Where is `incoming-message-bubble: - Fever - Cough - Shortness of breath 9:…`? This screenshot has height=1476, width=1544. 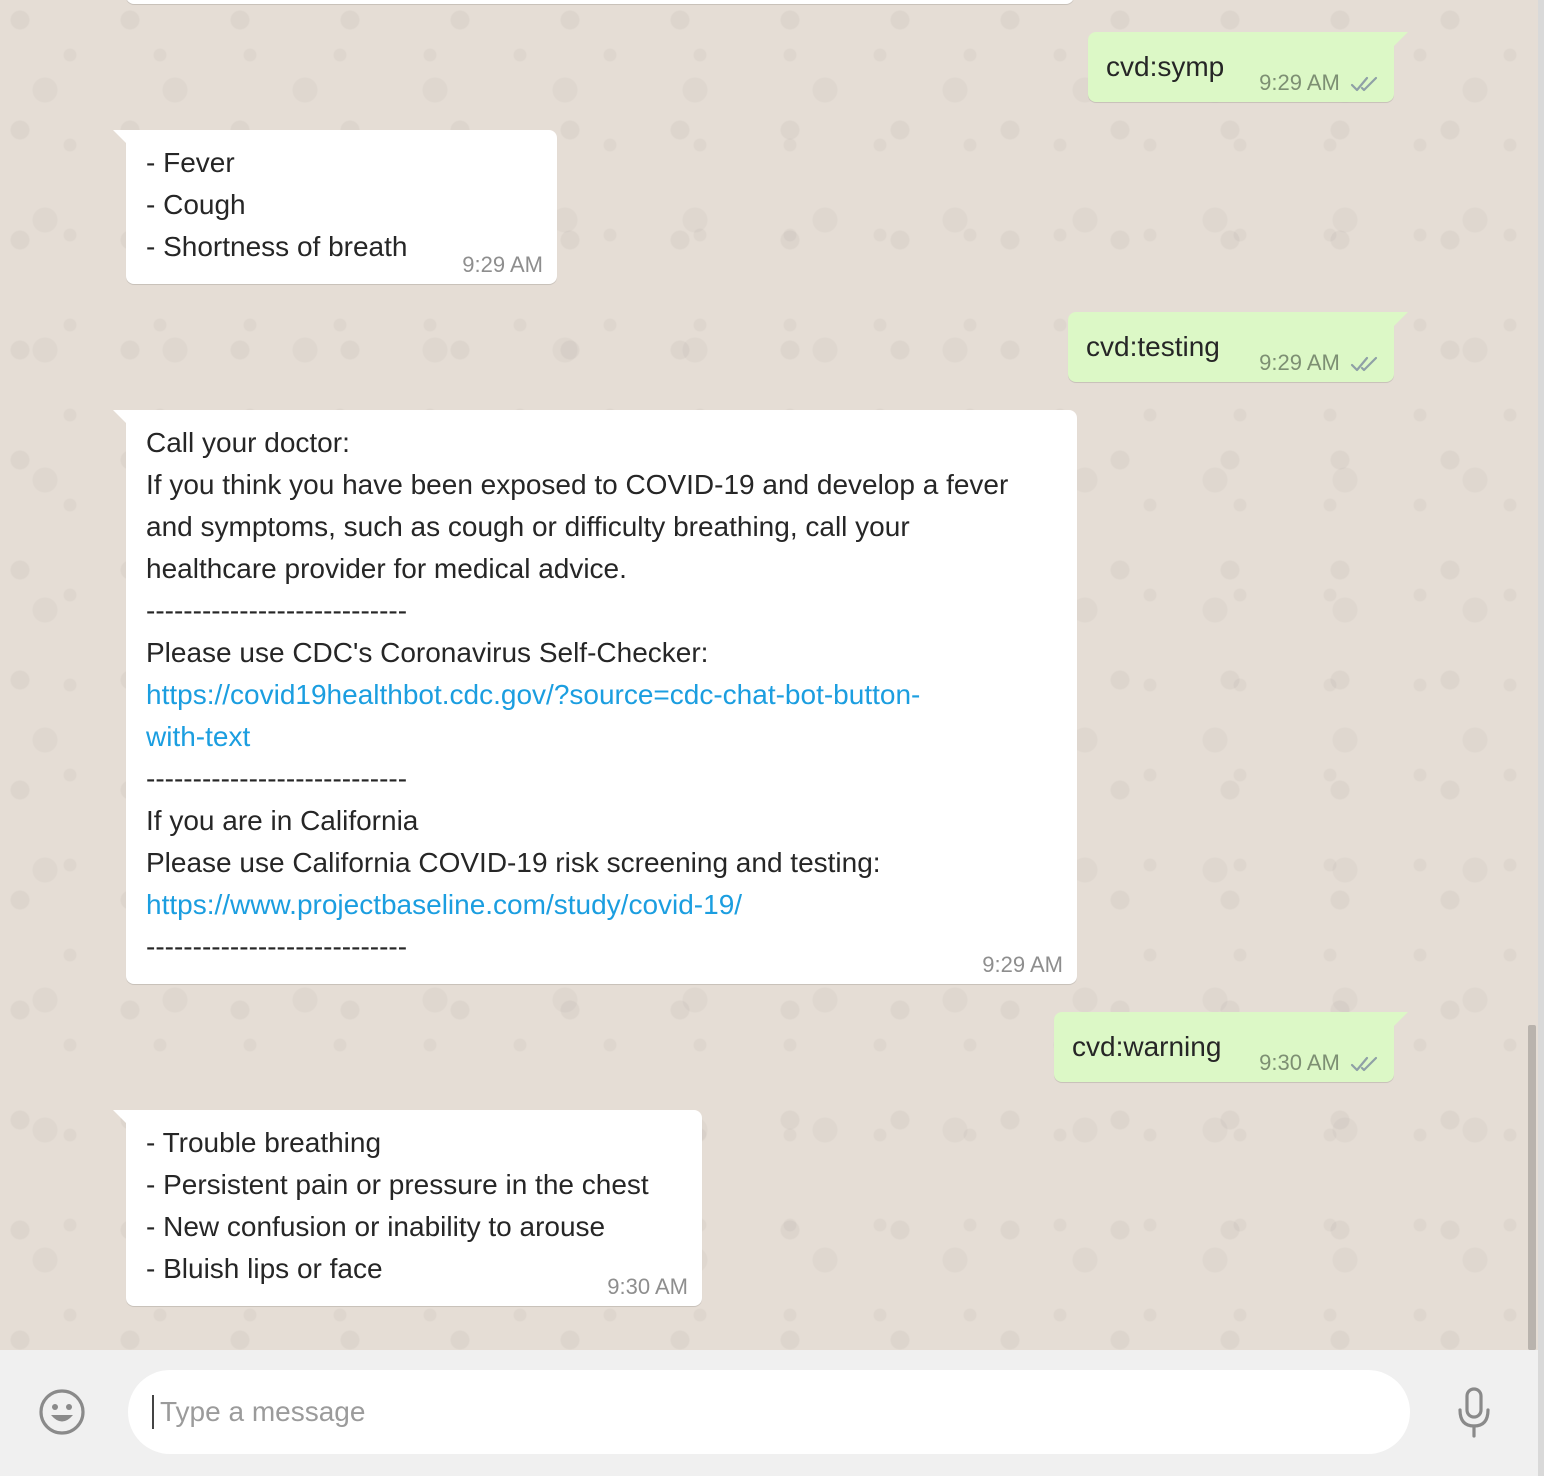 incoming-message-bubble: - Fever - Cough - Shortness of breath 9:… is located at coordinates (335, 207).